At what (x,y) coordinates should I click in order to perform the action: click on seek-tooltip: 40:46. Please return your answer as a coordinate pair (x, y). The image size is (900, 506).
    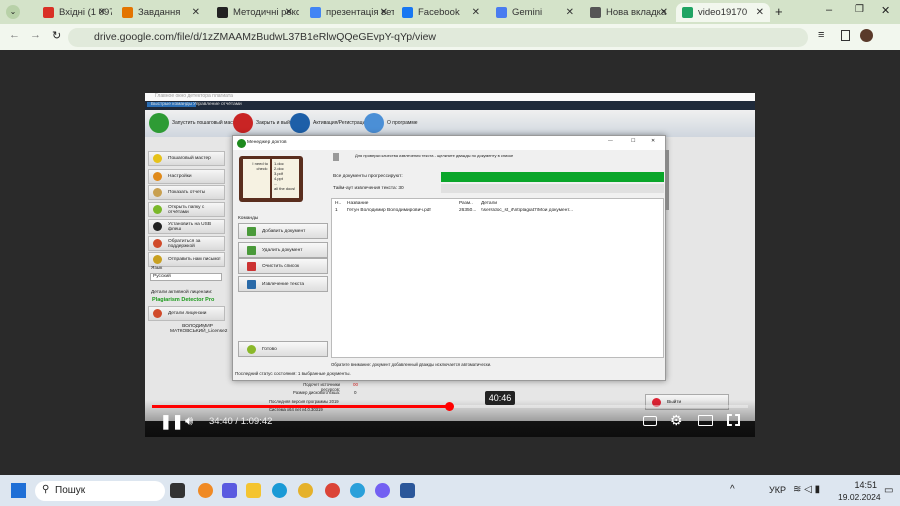
    Looking at the image, I should click on (500, 398).